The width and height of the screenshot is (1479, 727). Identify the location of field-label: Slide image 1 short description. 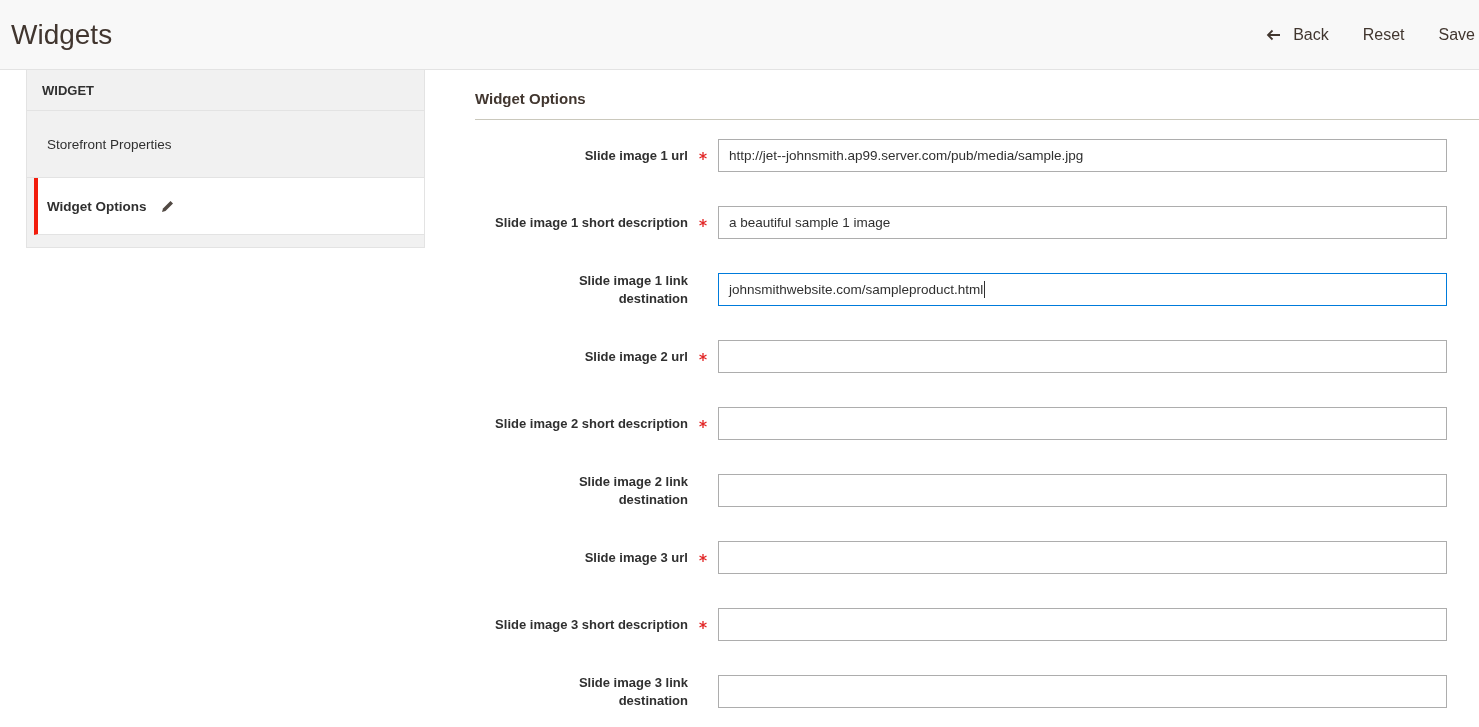
(591, 222).